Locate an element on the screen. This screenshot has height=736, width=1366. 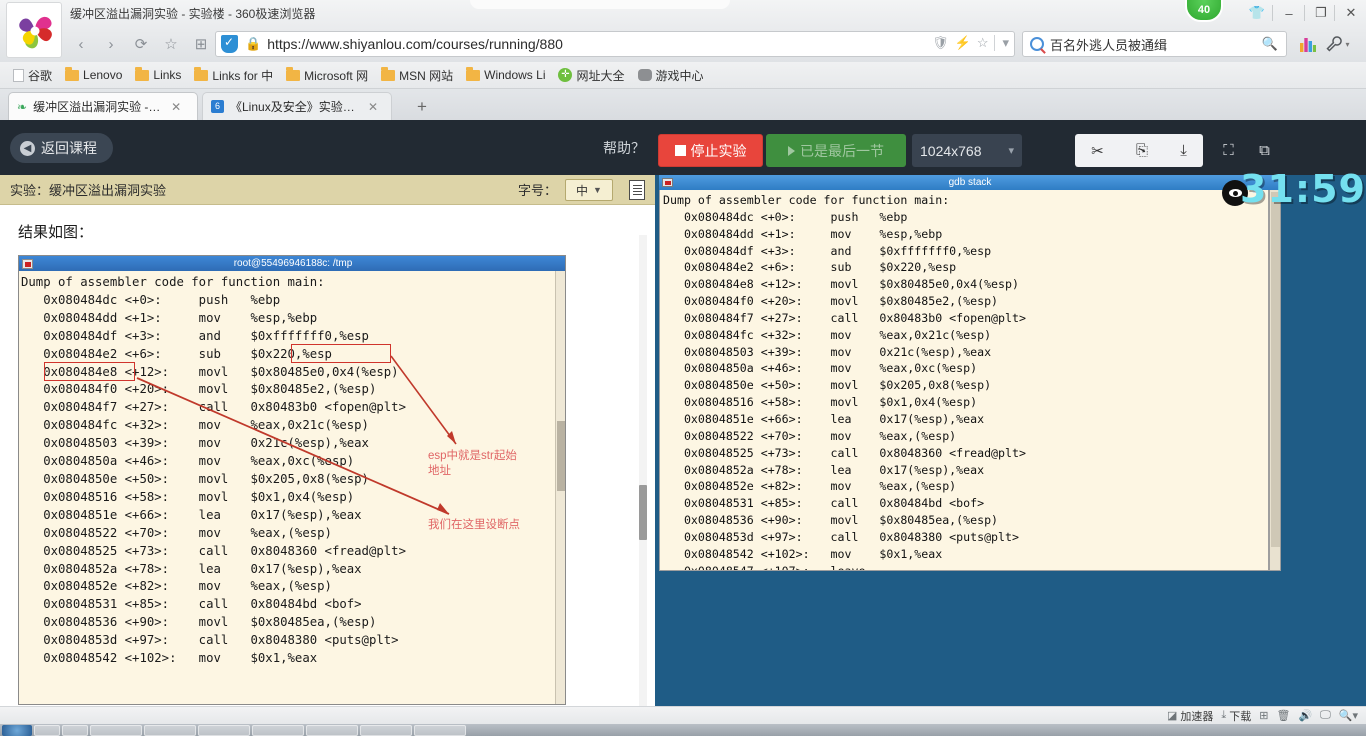
skin-button: 👕 is located at coordinates (1257, 13).